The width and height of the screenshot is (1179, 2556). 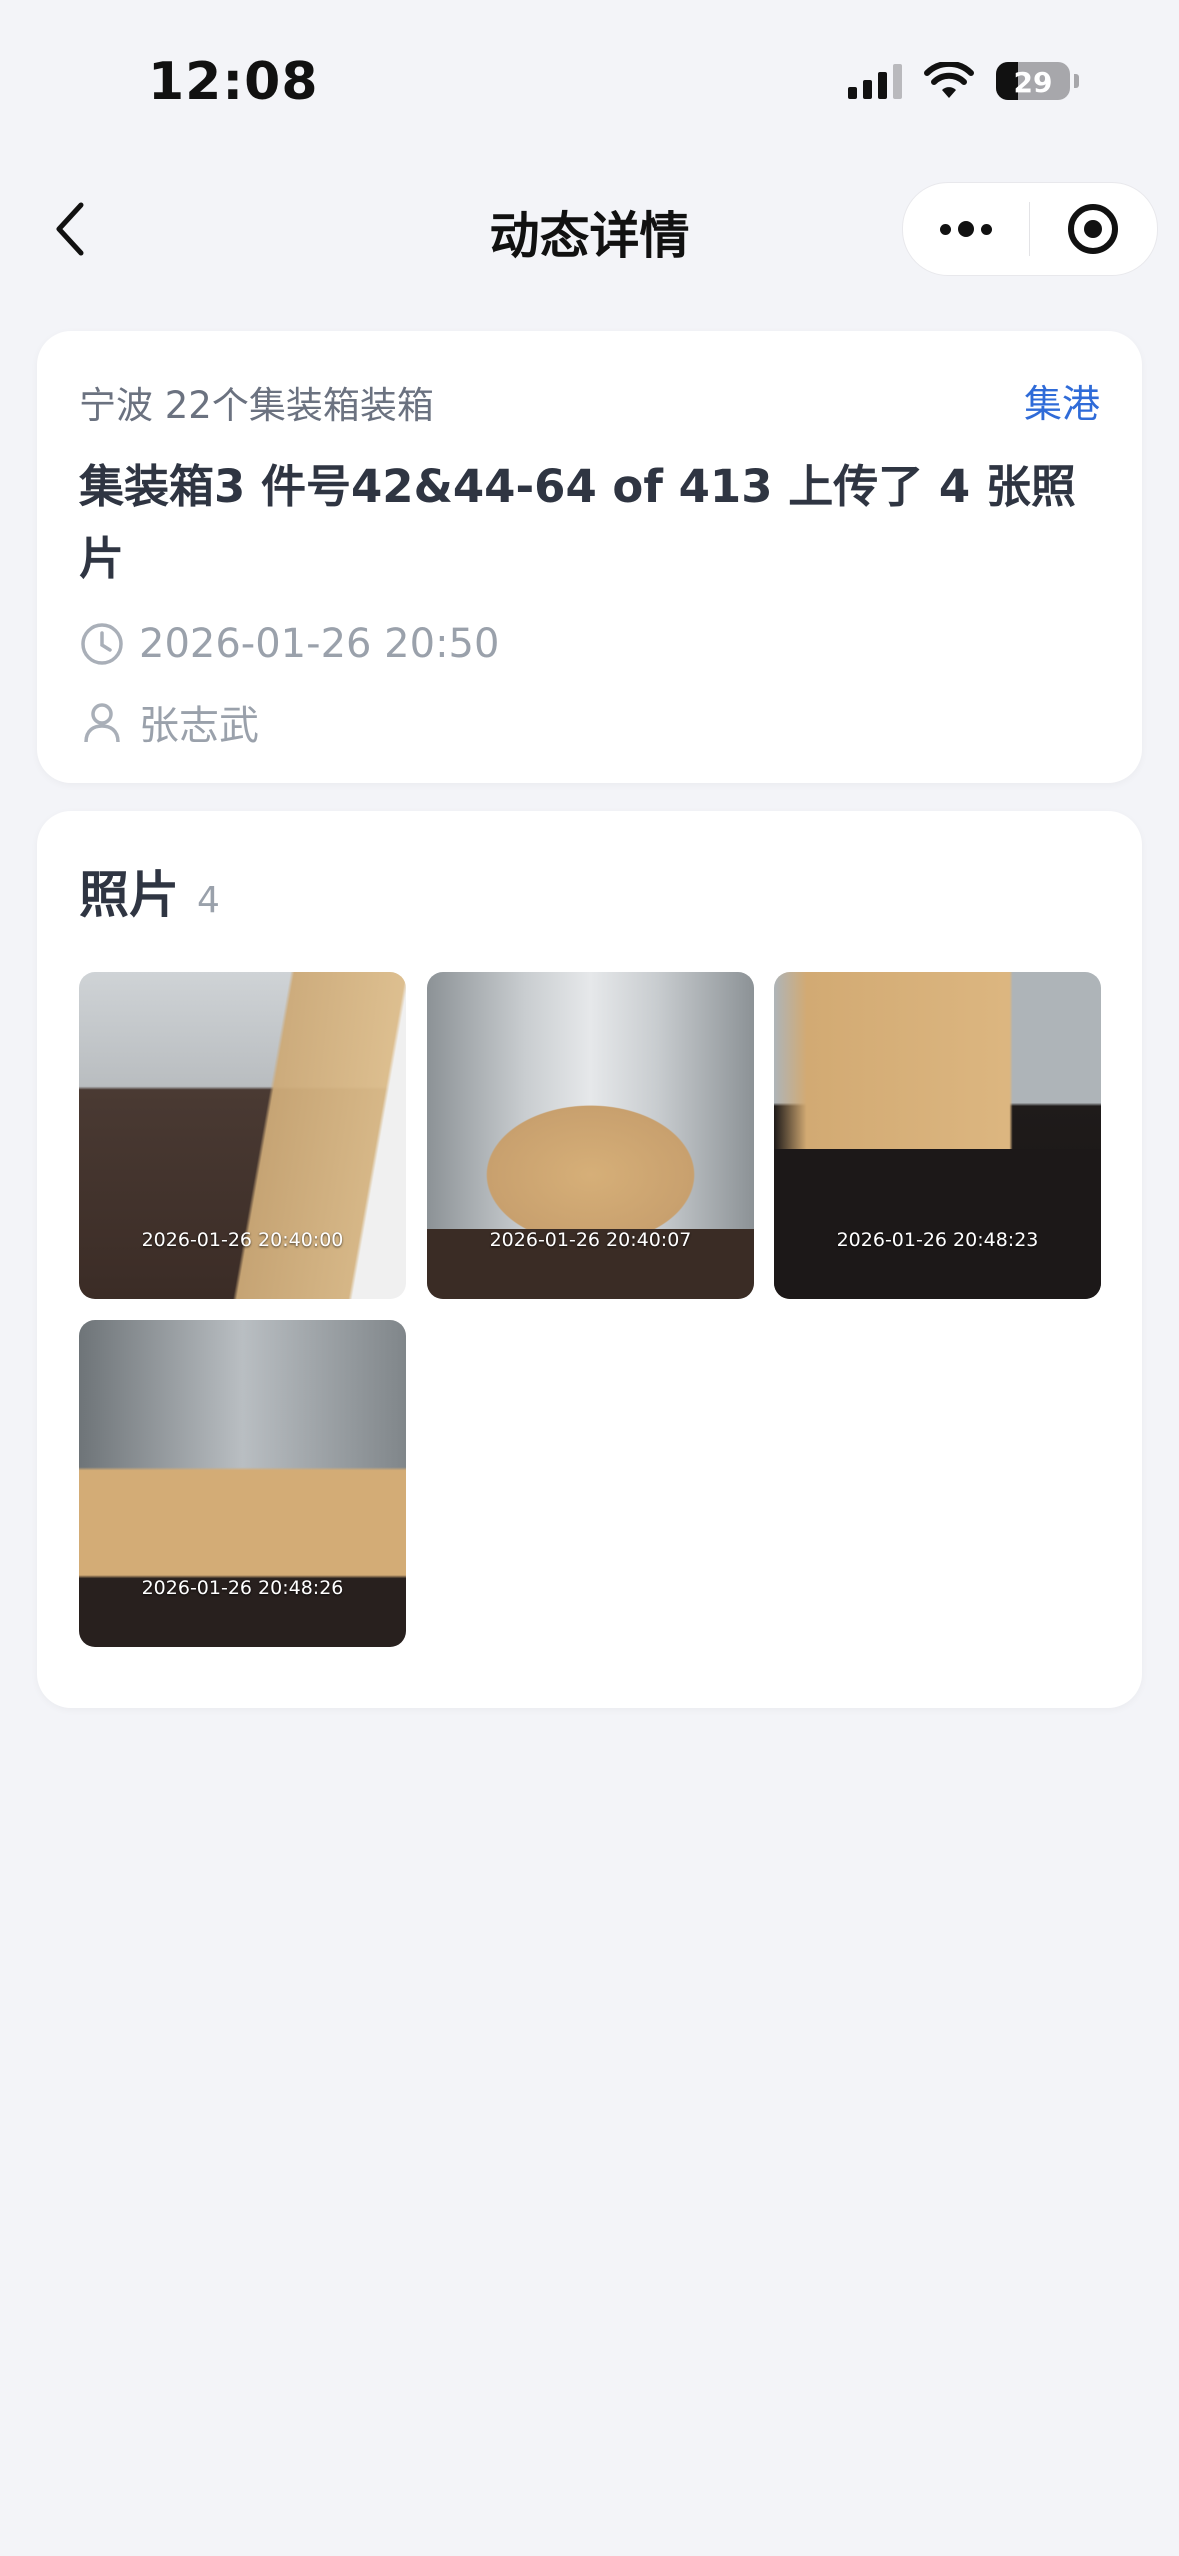 What do you see at coordinates (129, 895) in the screenshot?
I see `photos-title: 照片` at bounding box center [129, 895].